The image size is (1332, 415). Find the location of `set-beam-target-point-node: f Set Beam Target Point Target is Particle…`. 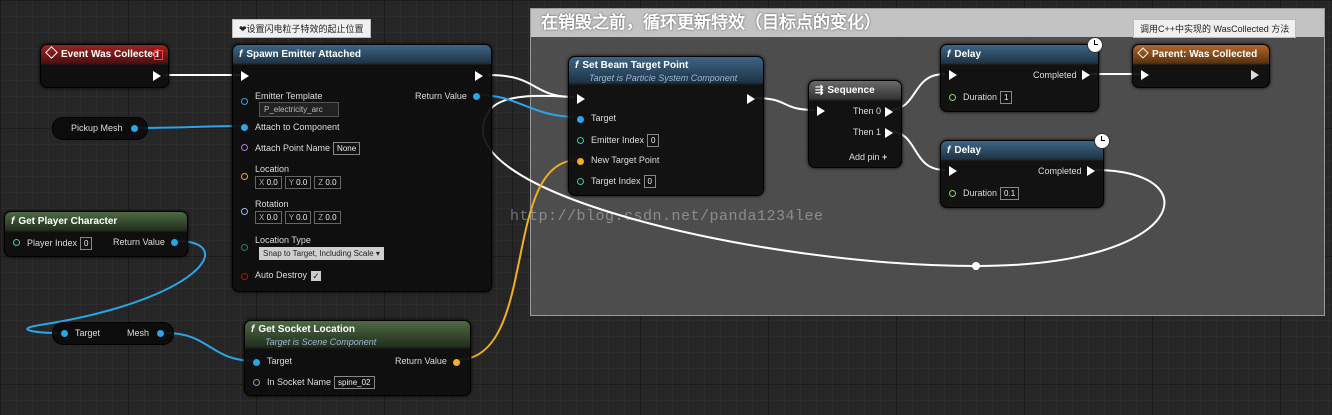

set-beam-target-point-node: f Set Beam Target Point Target is Particle… is located at coordinates (666, 126).